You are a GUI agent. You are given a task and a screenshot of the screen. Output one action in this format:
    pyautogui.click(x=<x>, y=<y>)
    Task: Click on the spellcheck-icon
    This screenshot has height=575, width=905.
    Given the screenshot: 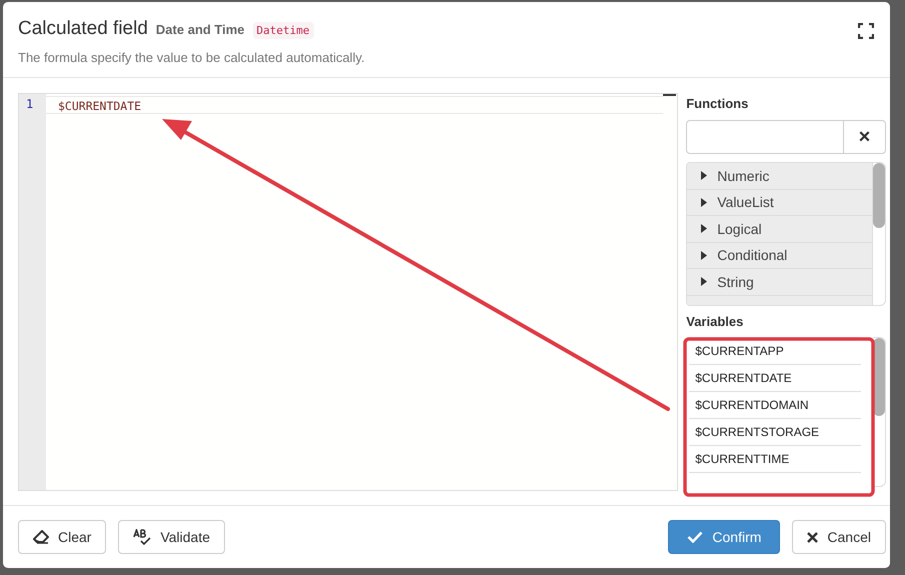 What is the action you would take?
    pyautogui.click(x=142, y=537)
    